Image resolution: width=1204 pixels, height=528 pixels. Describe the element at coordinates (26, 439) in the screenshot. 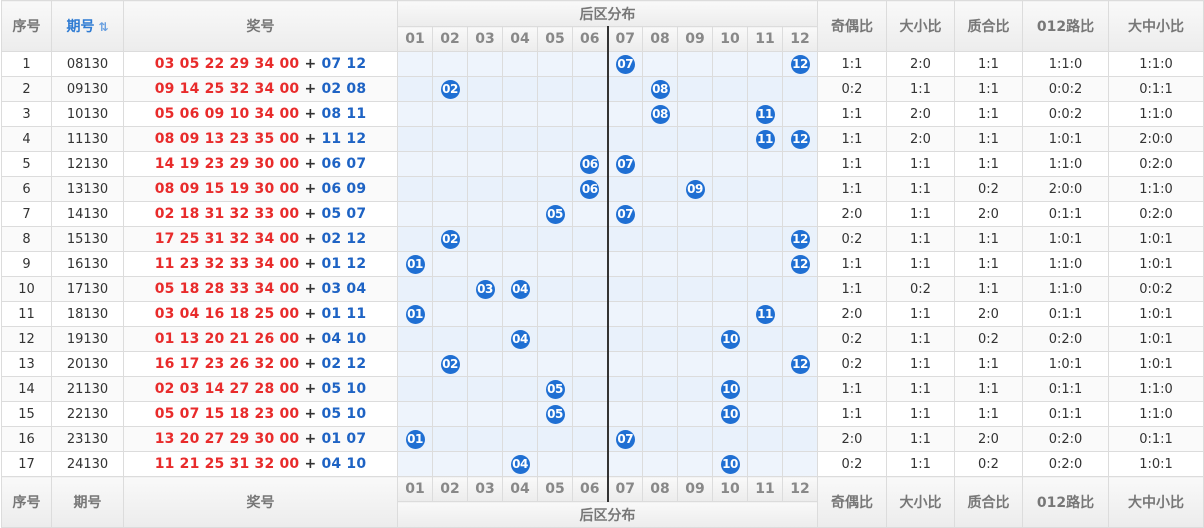

I see `row-seq: 16` at that location.